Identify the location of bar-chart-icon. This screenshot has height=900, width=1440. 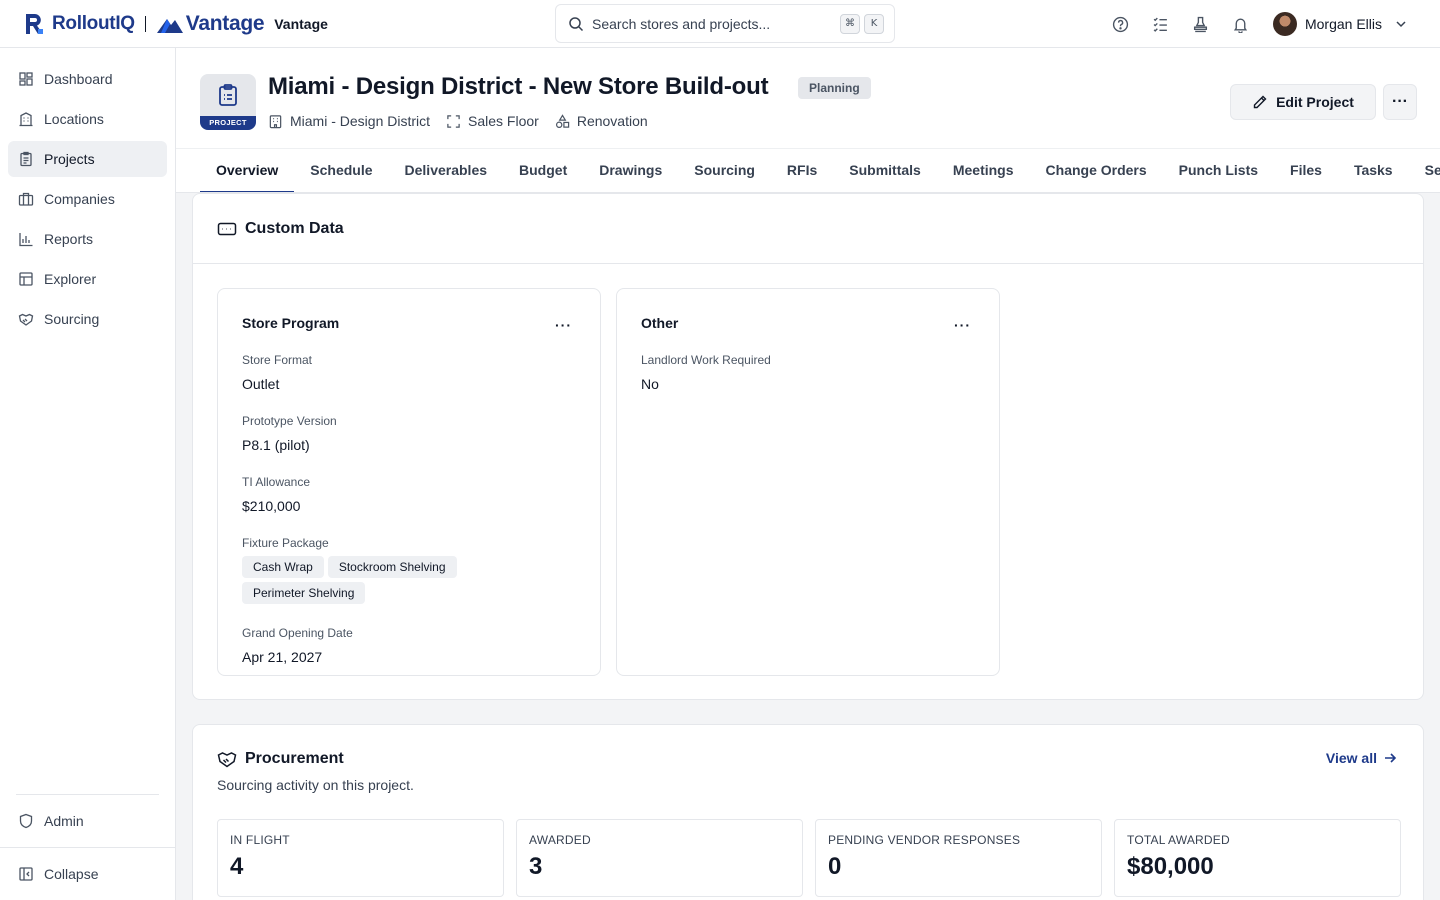
(26, 240).